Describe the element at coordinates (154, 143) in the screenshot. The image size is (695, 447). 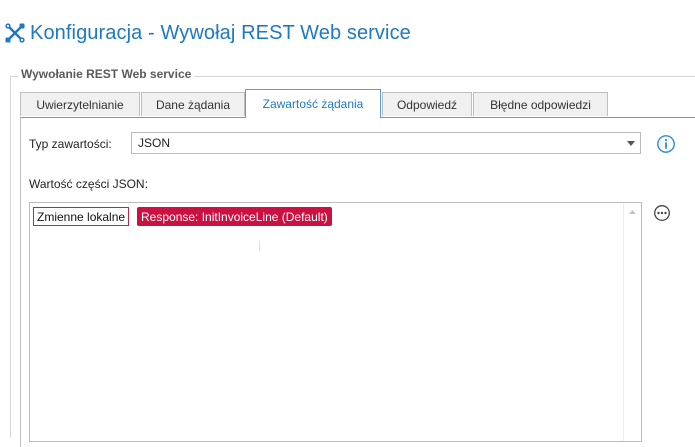
I see `content-type-value: JSON` at that location.